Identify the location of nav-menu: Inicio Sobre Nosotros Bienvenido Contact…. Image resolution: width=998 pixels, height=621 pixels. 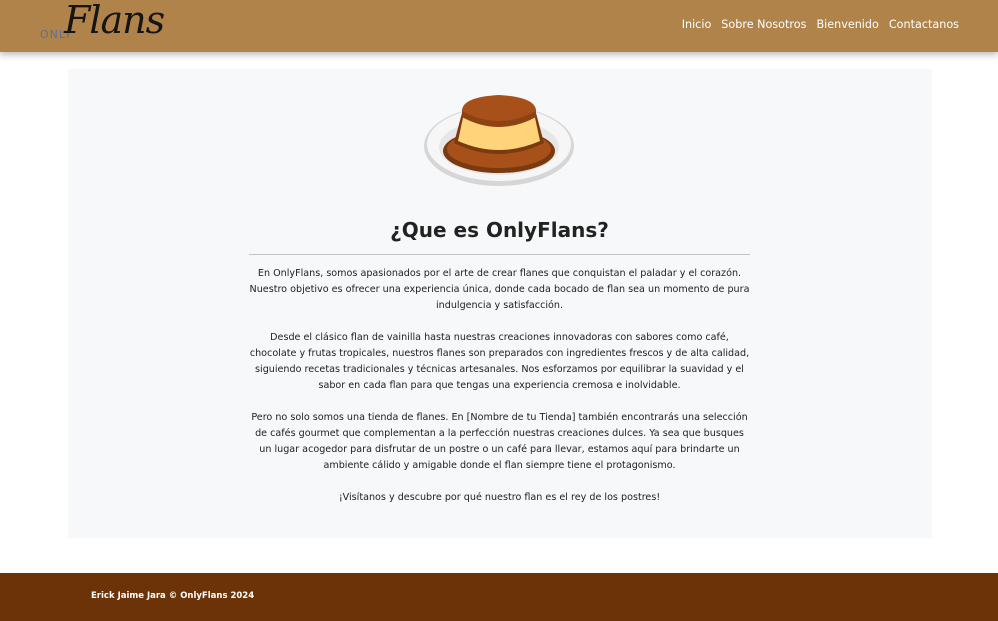
(820, 24).